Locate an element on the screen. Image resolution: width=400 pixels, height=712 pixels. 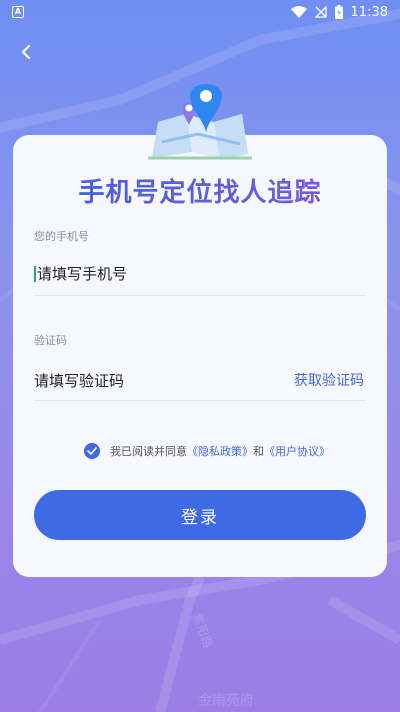
map-label-district: 金南苑府 is located at coordinates (226, 701).